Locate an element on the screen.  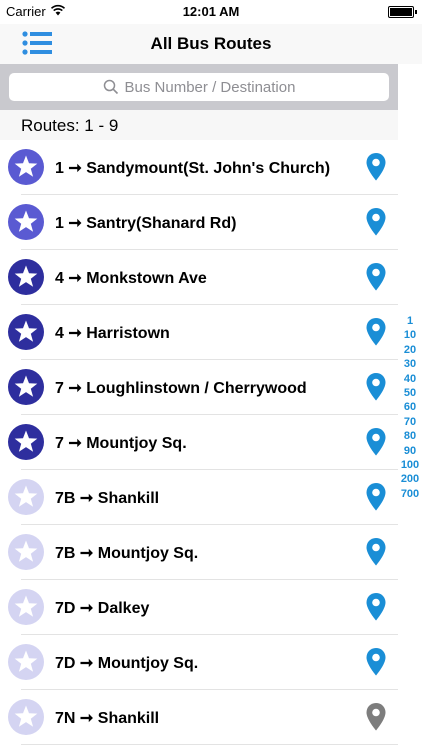
section-index-bar: 1 10 20 30 40 50 60 70 80 90 100 200 700 is located at coordinates (410, 407).